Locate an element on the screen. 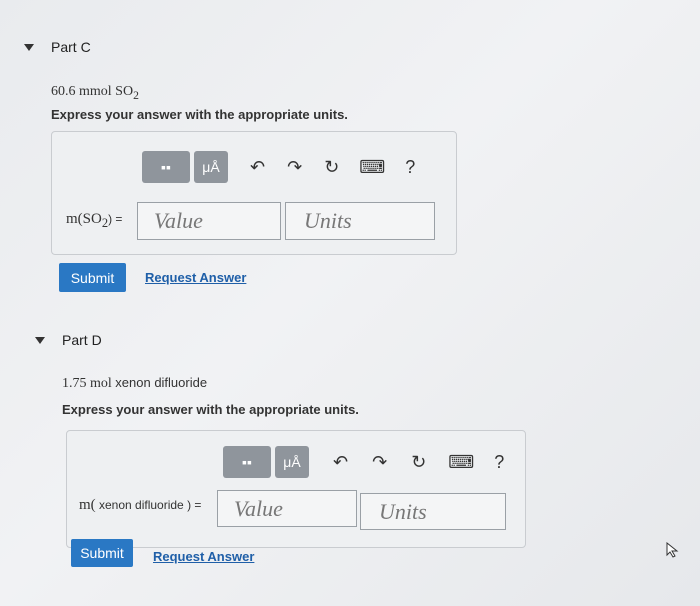 This screenshot has width=700, height=606. part-c-title: Part C is located at coordinates (71, 47).